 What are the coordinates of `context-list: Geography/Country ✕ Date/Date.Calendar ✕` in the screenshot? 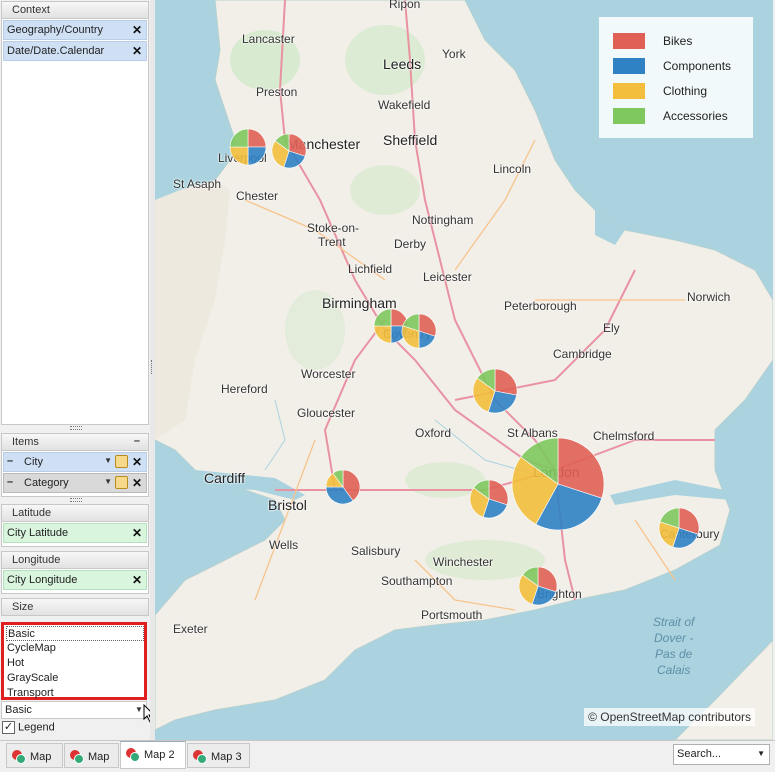 It's located at (75, 222).